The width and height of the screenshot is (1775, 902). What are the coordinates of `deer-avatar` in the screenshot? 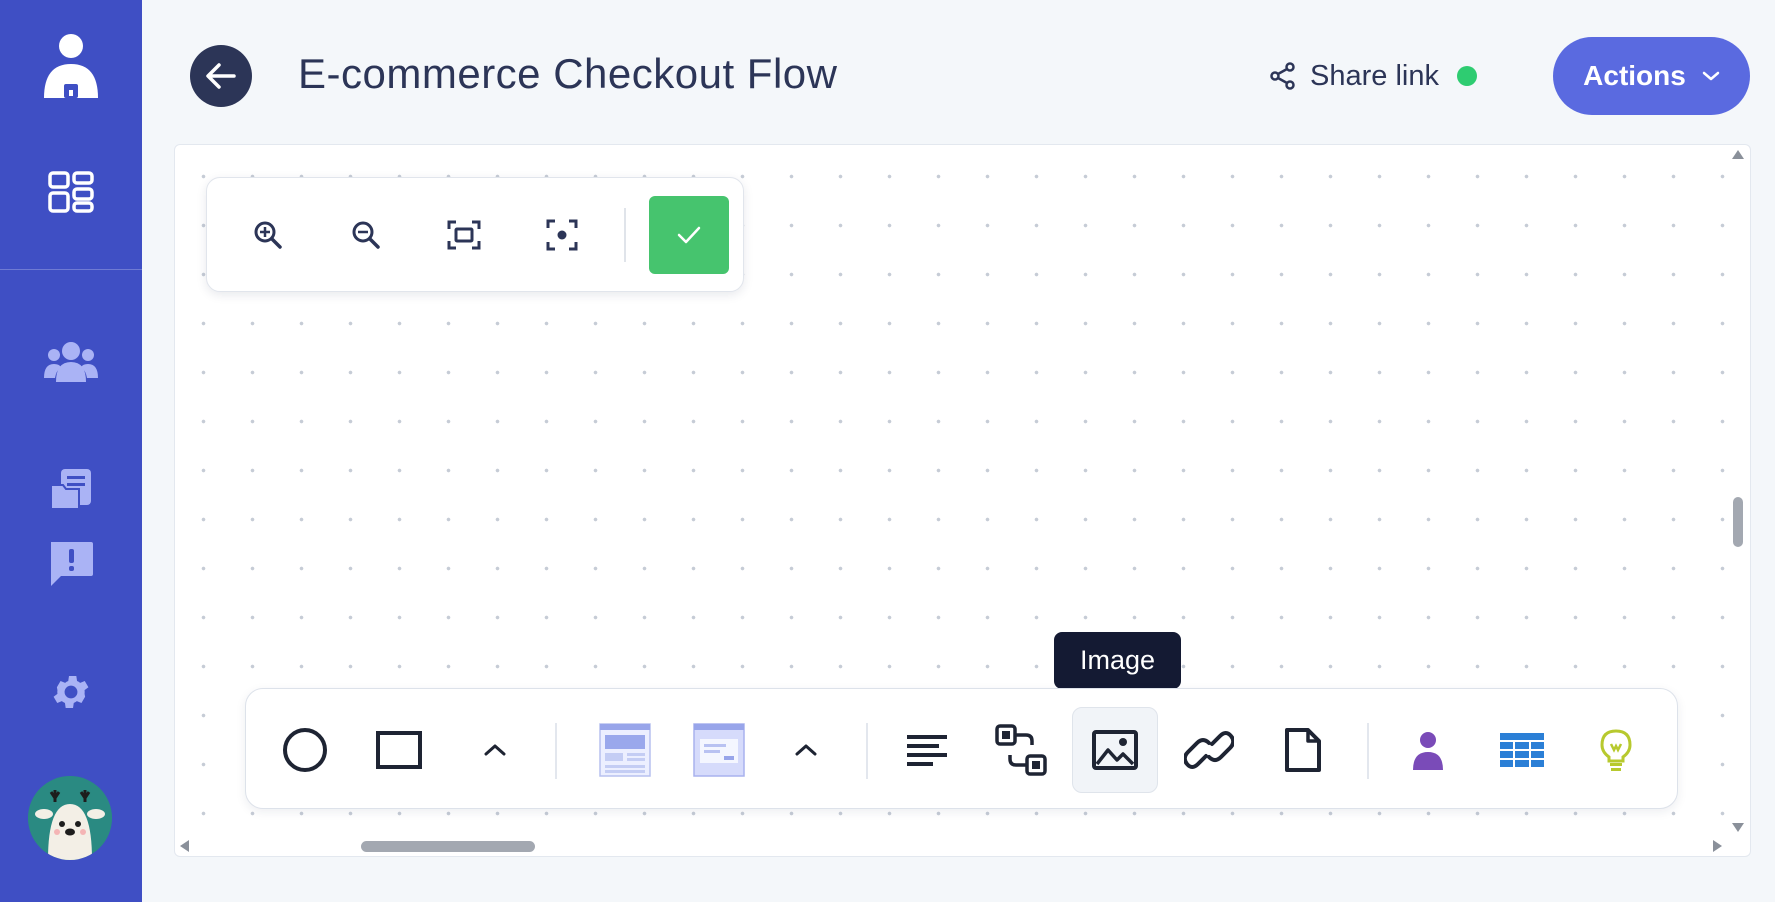 It's located at (70, 818).